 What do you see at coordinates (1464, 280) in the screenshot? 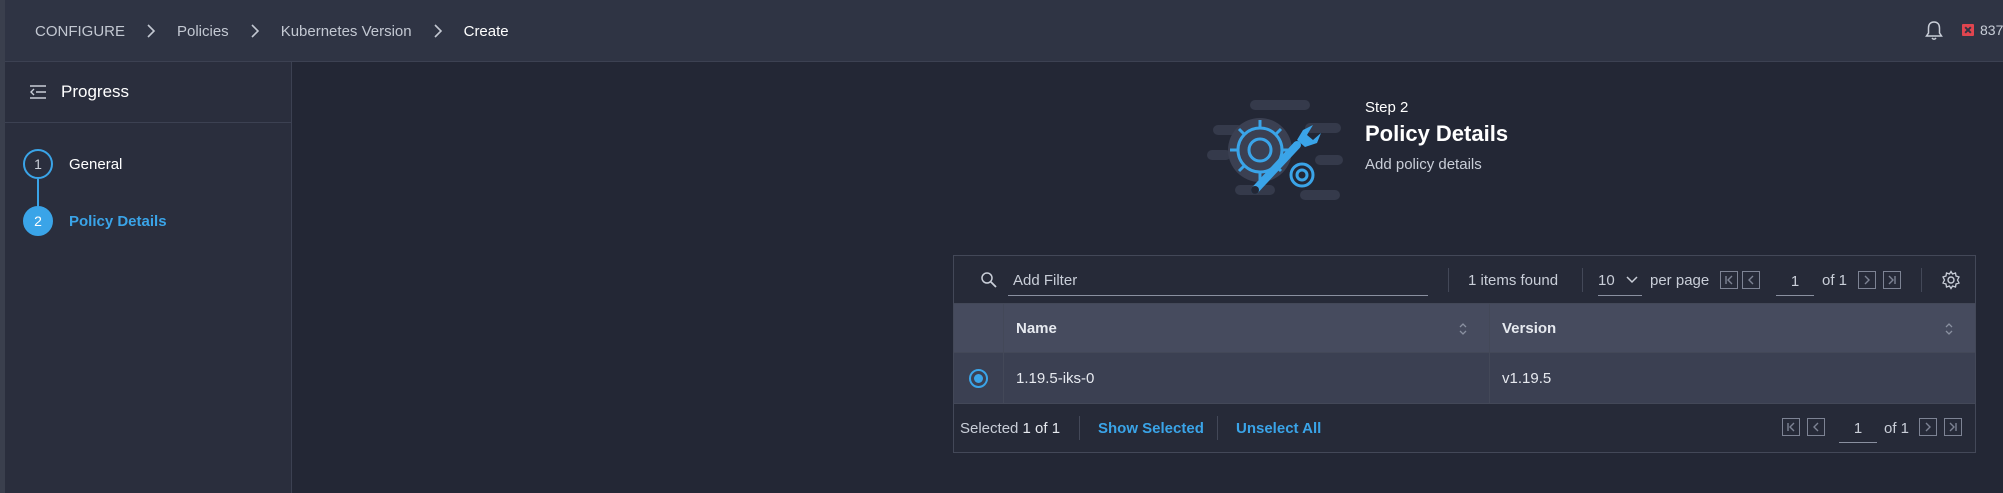
I see `table-toolbar: 1 items found 10 per page 1 of 1` at bounding box center [1464, 280].